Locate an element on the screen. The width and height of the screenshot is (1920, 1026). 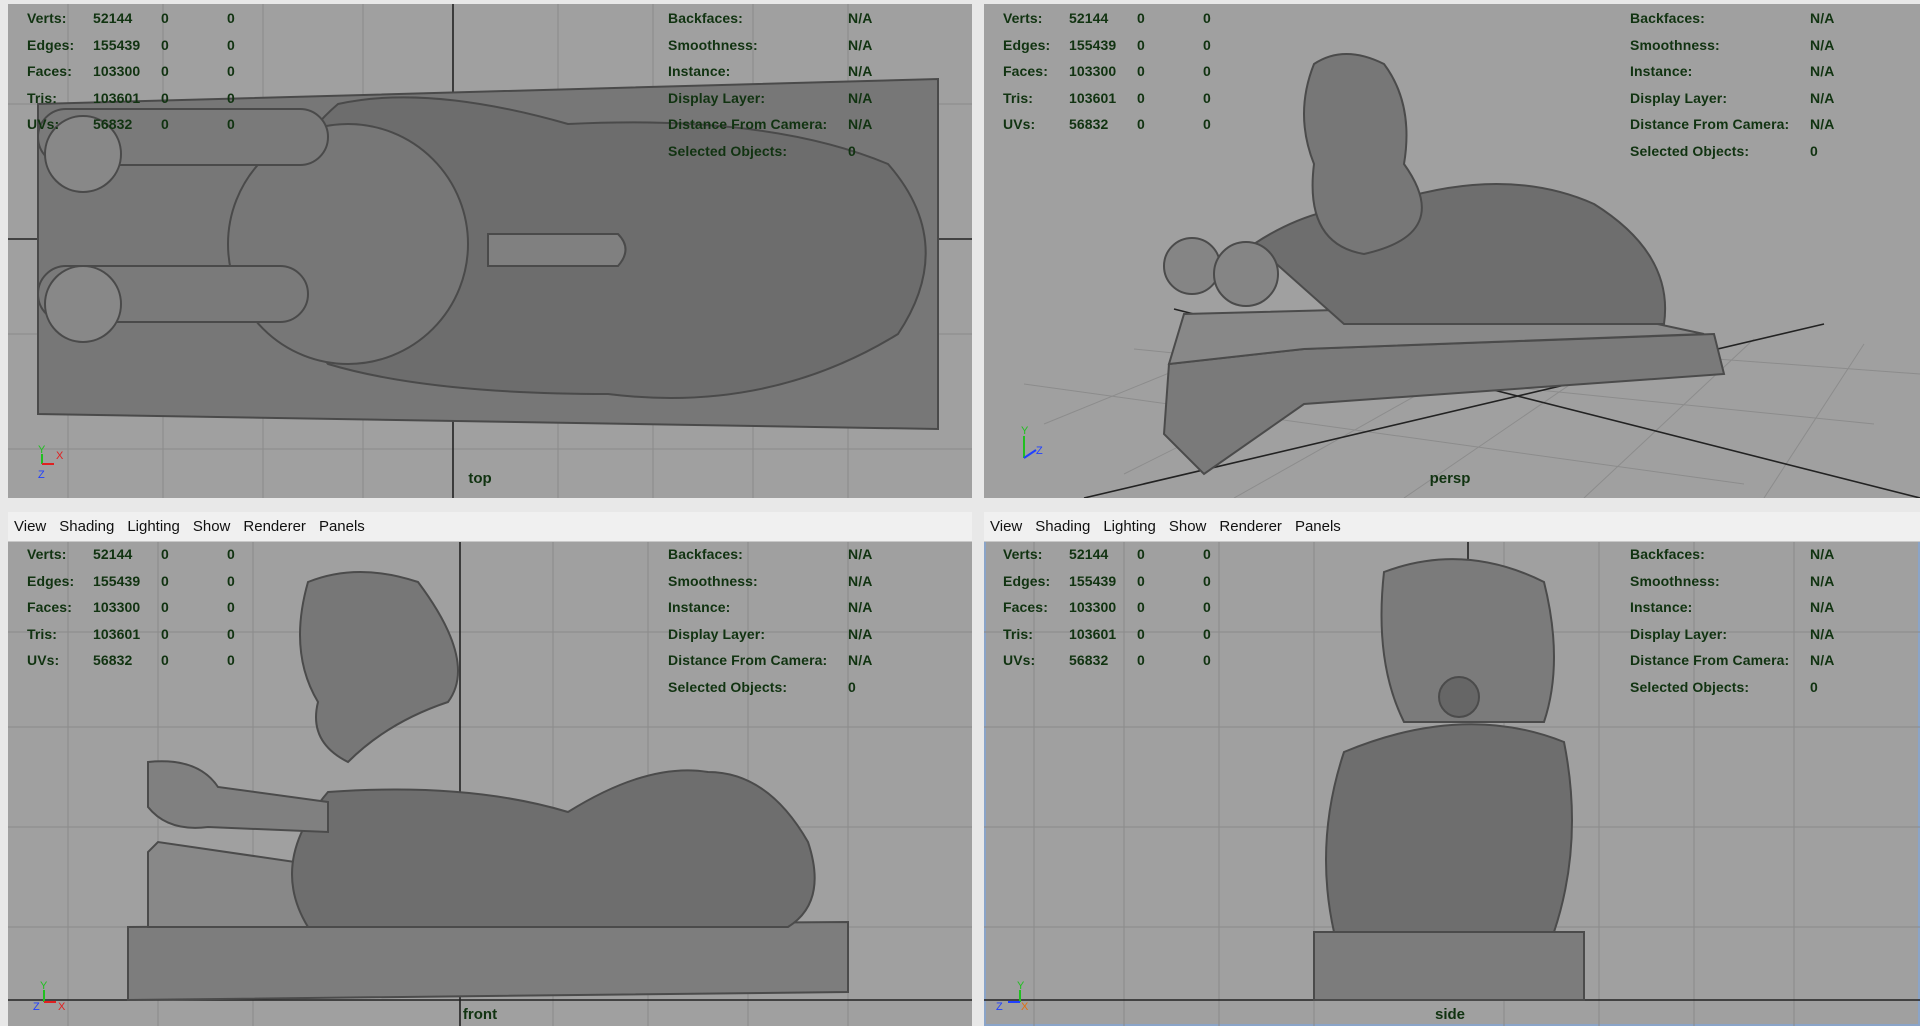
camera-label: side is located at coordinates (1450, 1014).